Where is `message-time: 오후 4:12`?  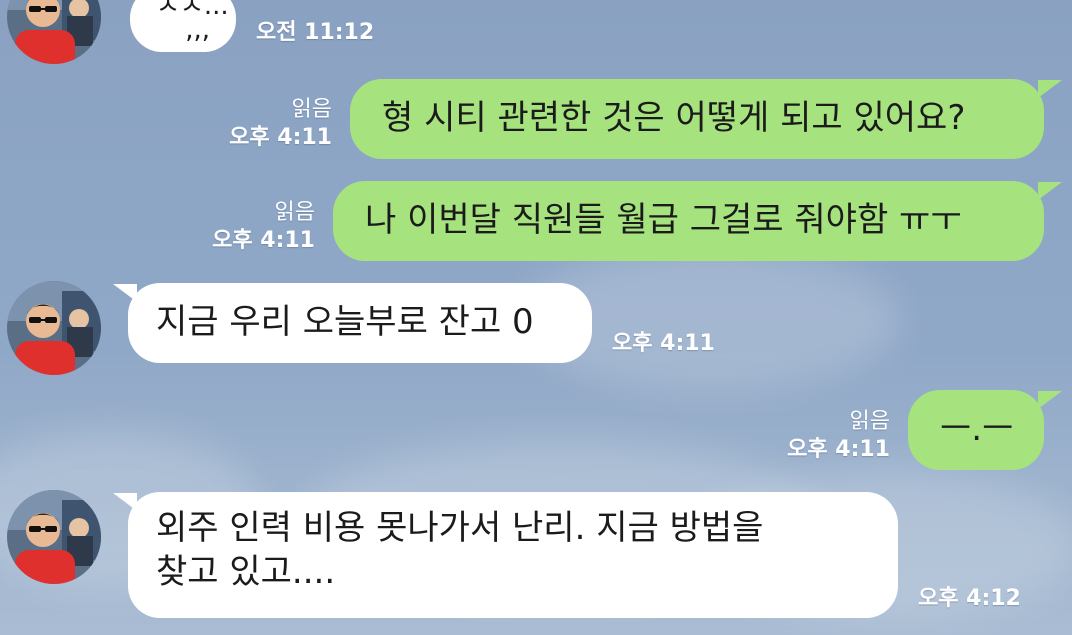 message-time: 오후 4:12 is located at coordinates (969, 598).